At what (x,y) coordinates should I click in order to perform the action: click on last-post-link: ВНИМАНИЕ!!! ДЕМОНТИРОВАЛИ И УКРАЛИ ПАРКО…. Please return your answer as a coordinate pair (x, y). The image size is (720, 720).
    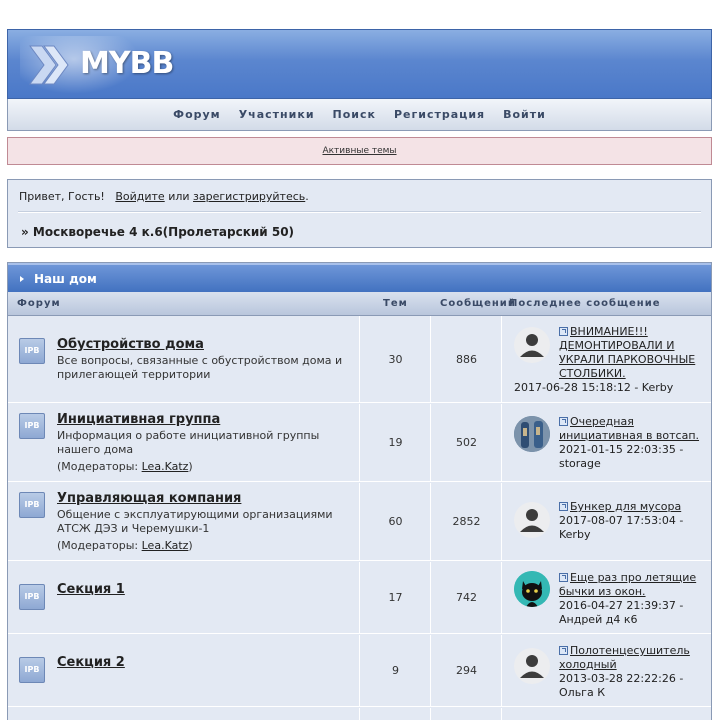
    Looking at the image, I should click on (627, 352).